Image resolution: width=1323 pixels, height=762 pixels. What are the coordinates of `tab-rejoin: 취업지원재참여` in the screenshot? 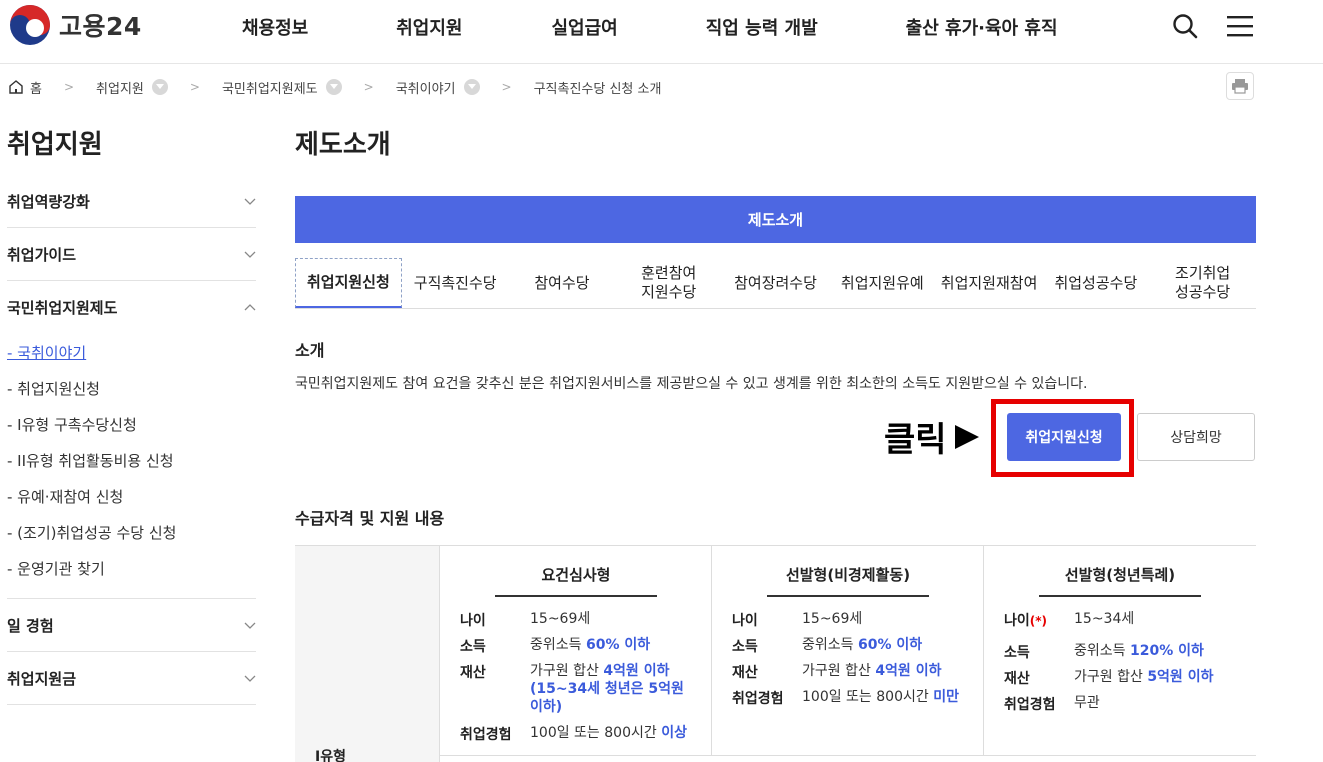 It's located at (989, 283).